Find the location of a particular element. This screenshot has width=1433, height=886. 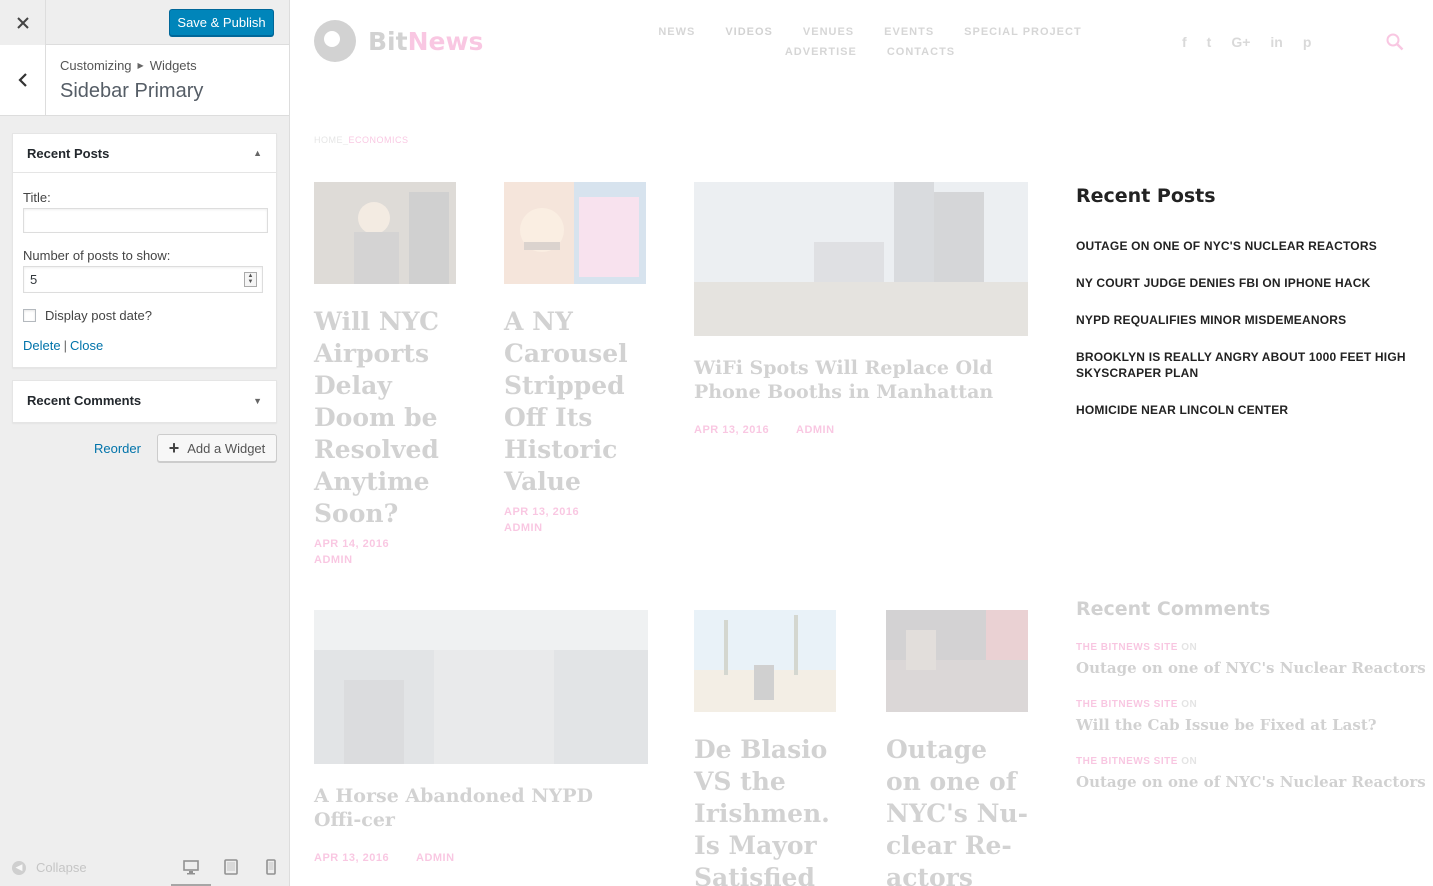

nav-contacts: CONTACTS is located at coordinates (921, 52).